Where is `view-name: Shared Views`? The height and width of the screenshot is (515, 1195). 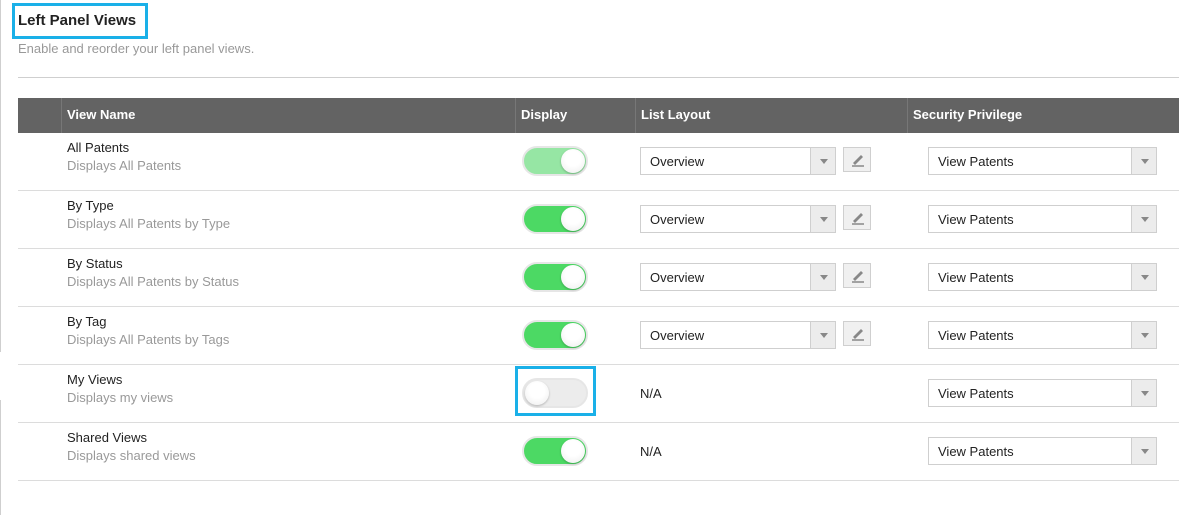 view-name: Shared Views is located at coordinates (107, 437).